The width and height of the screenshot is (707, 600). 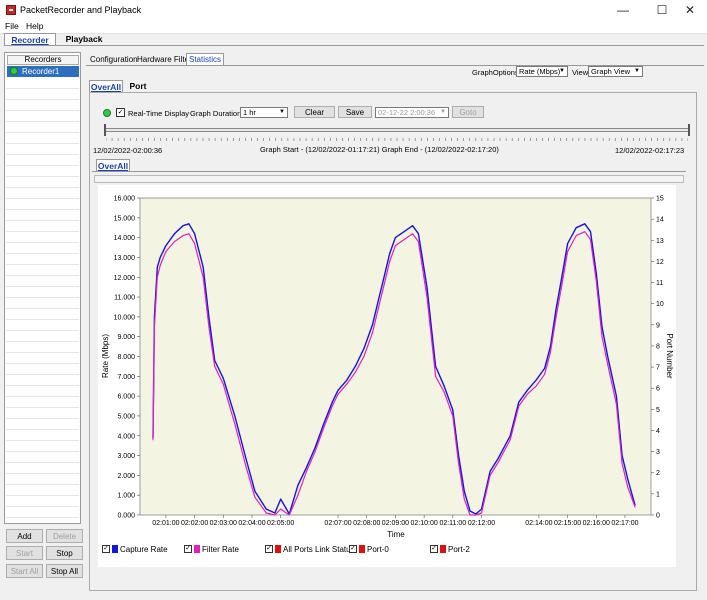 I want to click on graph-options-select: Rate (Mbps) ▼, so click(x=542, y=71).